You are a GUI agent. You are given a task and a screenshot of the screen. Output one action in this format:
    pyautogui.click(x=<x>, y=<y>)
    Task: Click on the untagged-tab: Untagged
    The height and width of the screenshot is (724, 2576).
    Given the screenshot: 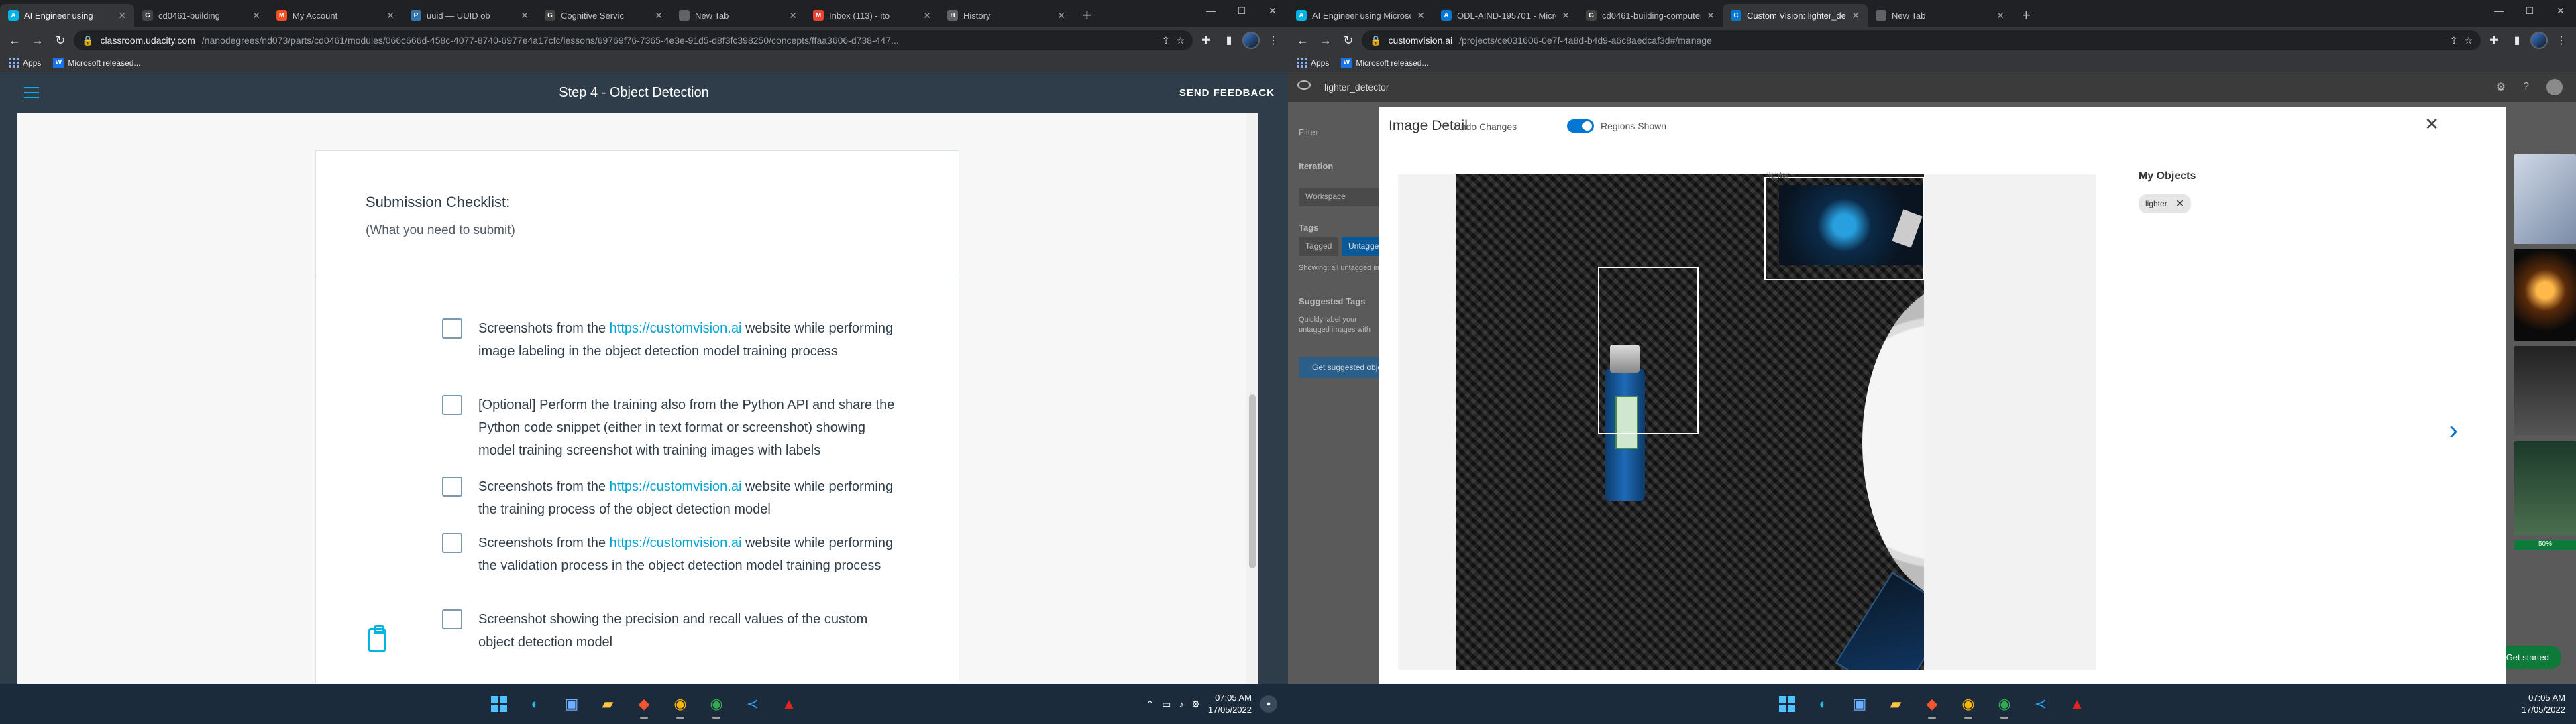 What is the action you would take?
    pyautogui.click(x=1360, y=246)
    